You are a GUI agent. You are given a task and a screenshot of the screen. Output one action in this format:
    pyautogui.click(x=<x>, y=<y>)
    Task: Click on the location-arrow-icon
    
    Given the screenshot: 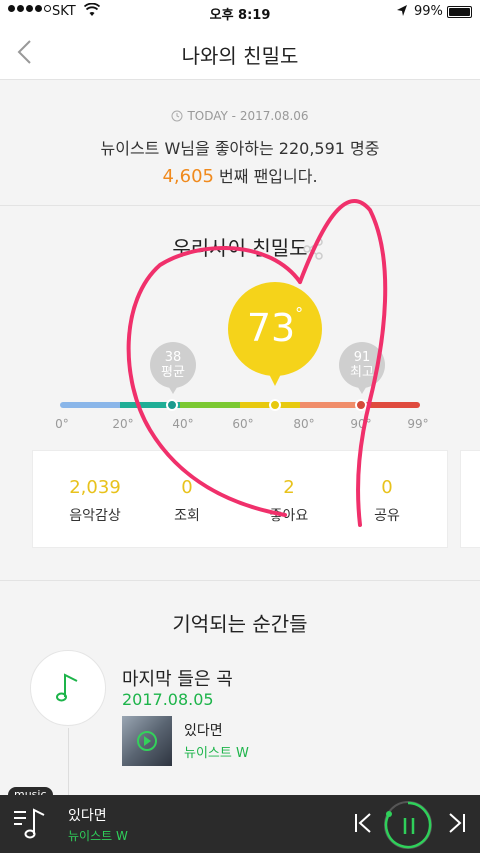 What is the action you would take?
    pyautogui.click(x=402, y=13)
    